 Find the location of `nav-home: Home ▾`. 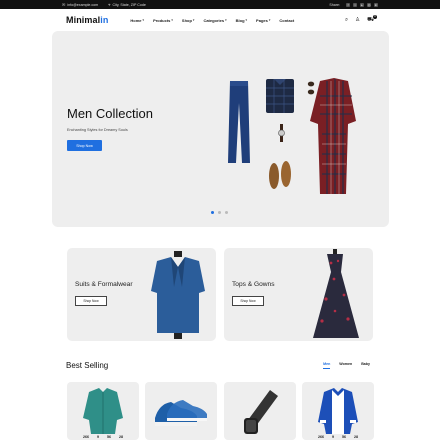

nav-home: Home ▾ is located at coordinates (137, 20).